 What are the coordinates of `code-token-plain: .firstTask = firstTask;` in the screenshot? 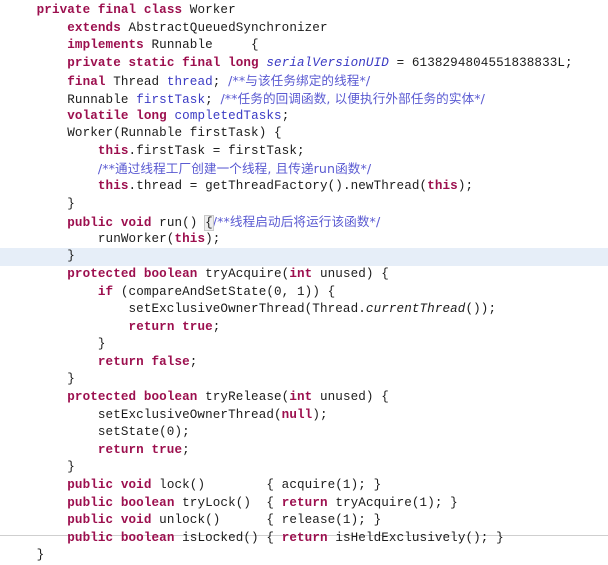 It's located at (216, 150).